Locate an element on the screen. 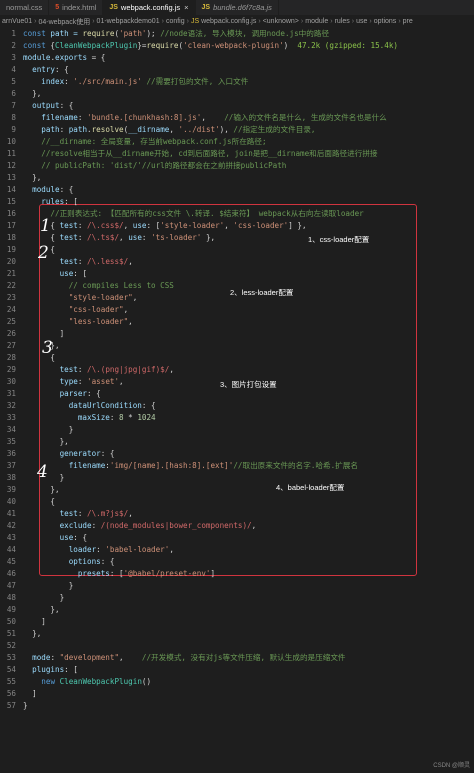  code-line: 35 }, is located at coordinates (37, 441).